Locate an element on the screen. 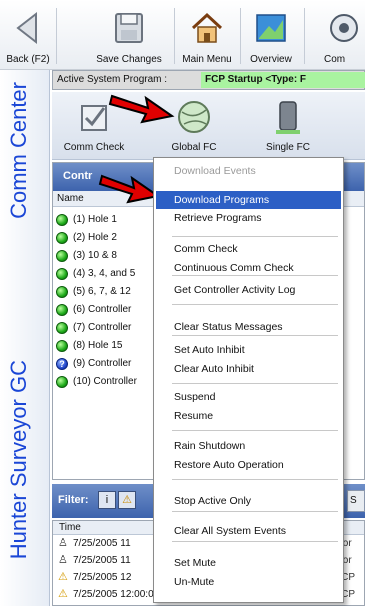  menu-item-clear-auto-inhibit: Clear Auto Inhibit is located at coordinates (248, 369).